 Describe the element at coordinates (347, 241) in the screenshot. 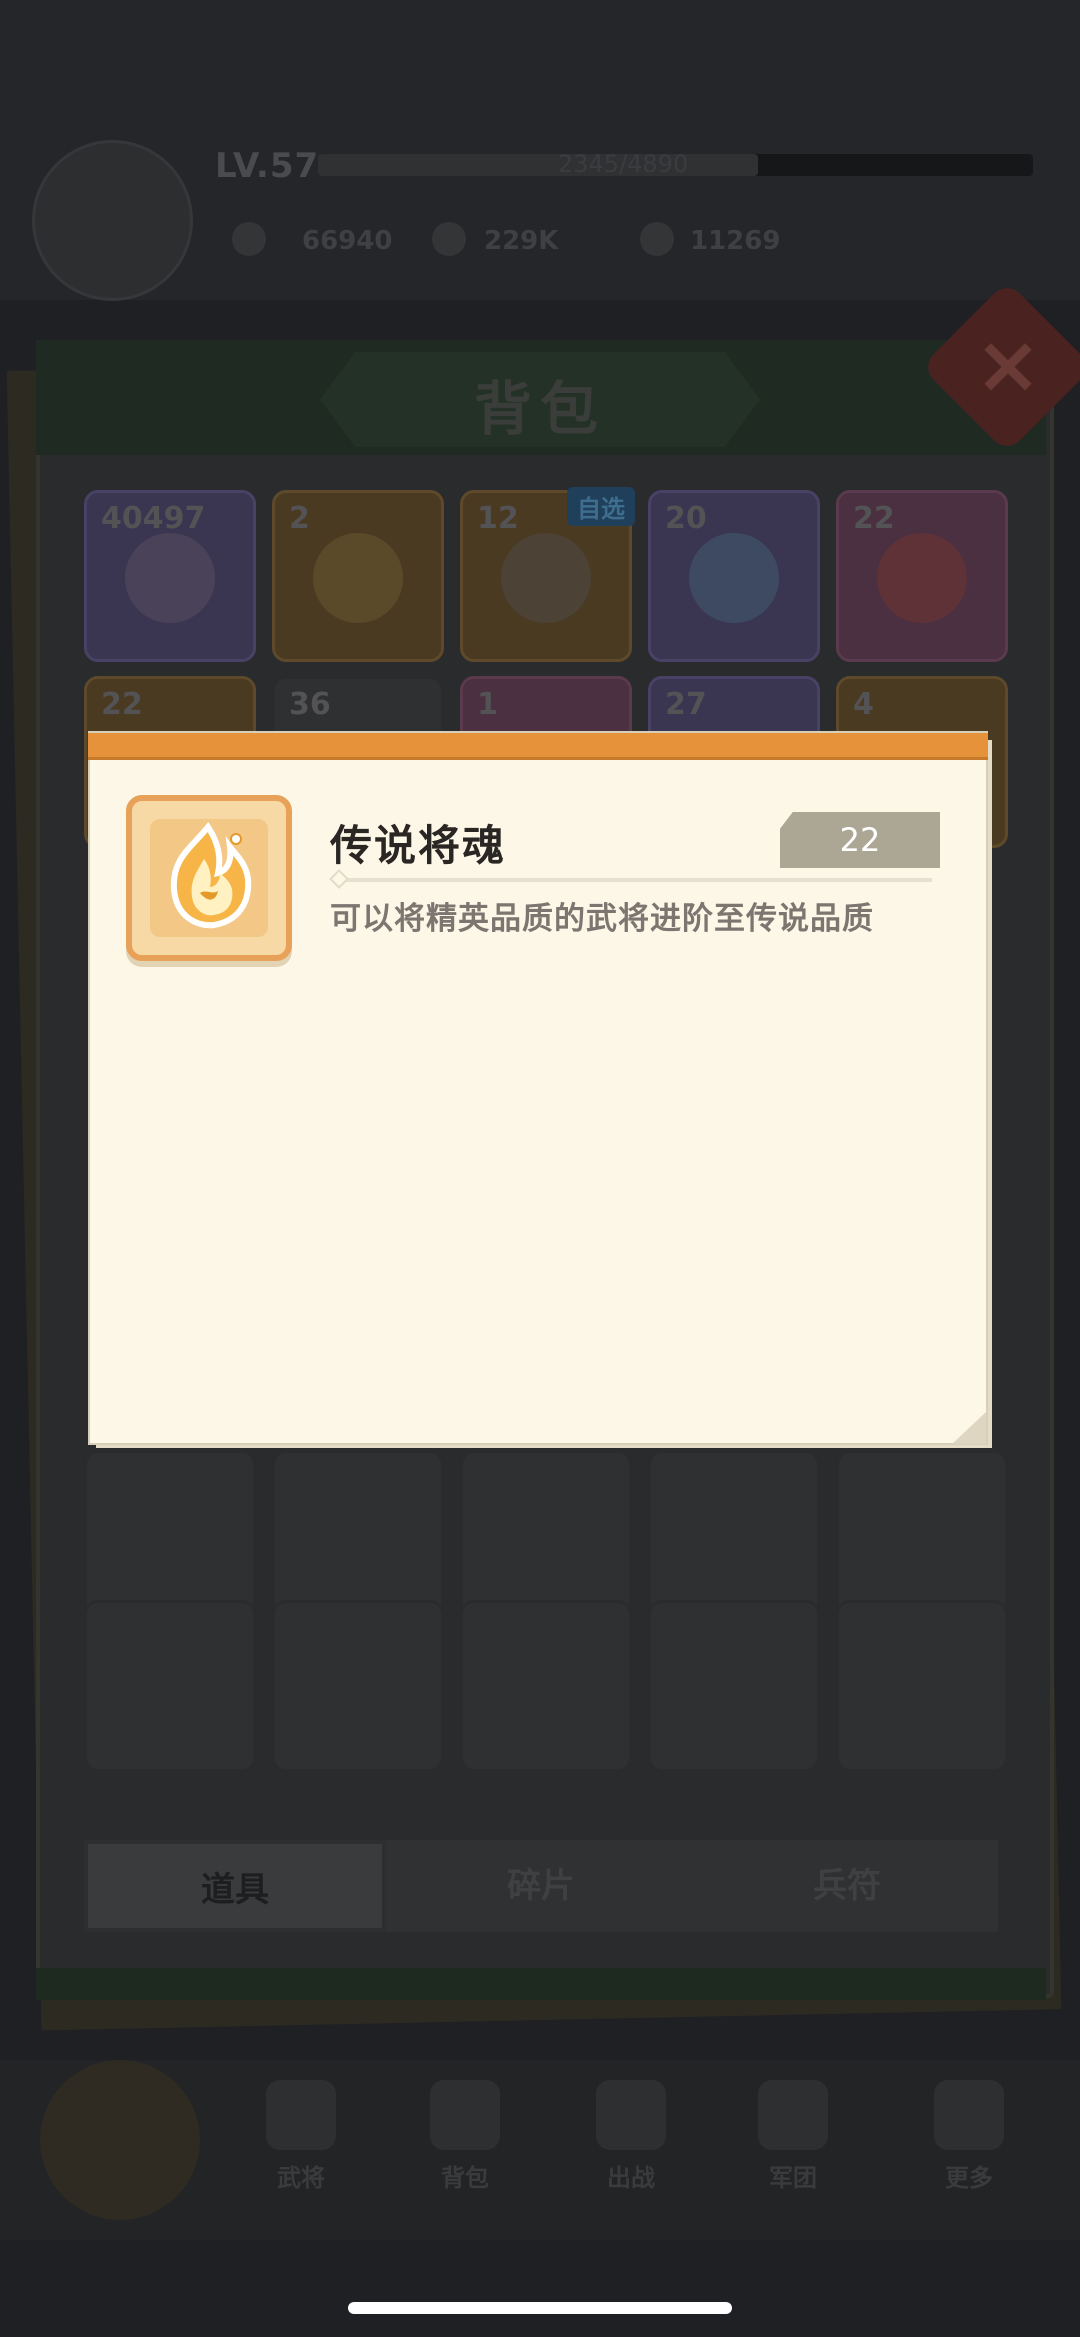

I see `resource-gems: 66940` at that location.